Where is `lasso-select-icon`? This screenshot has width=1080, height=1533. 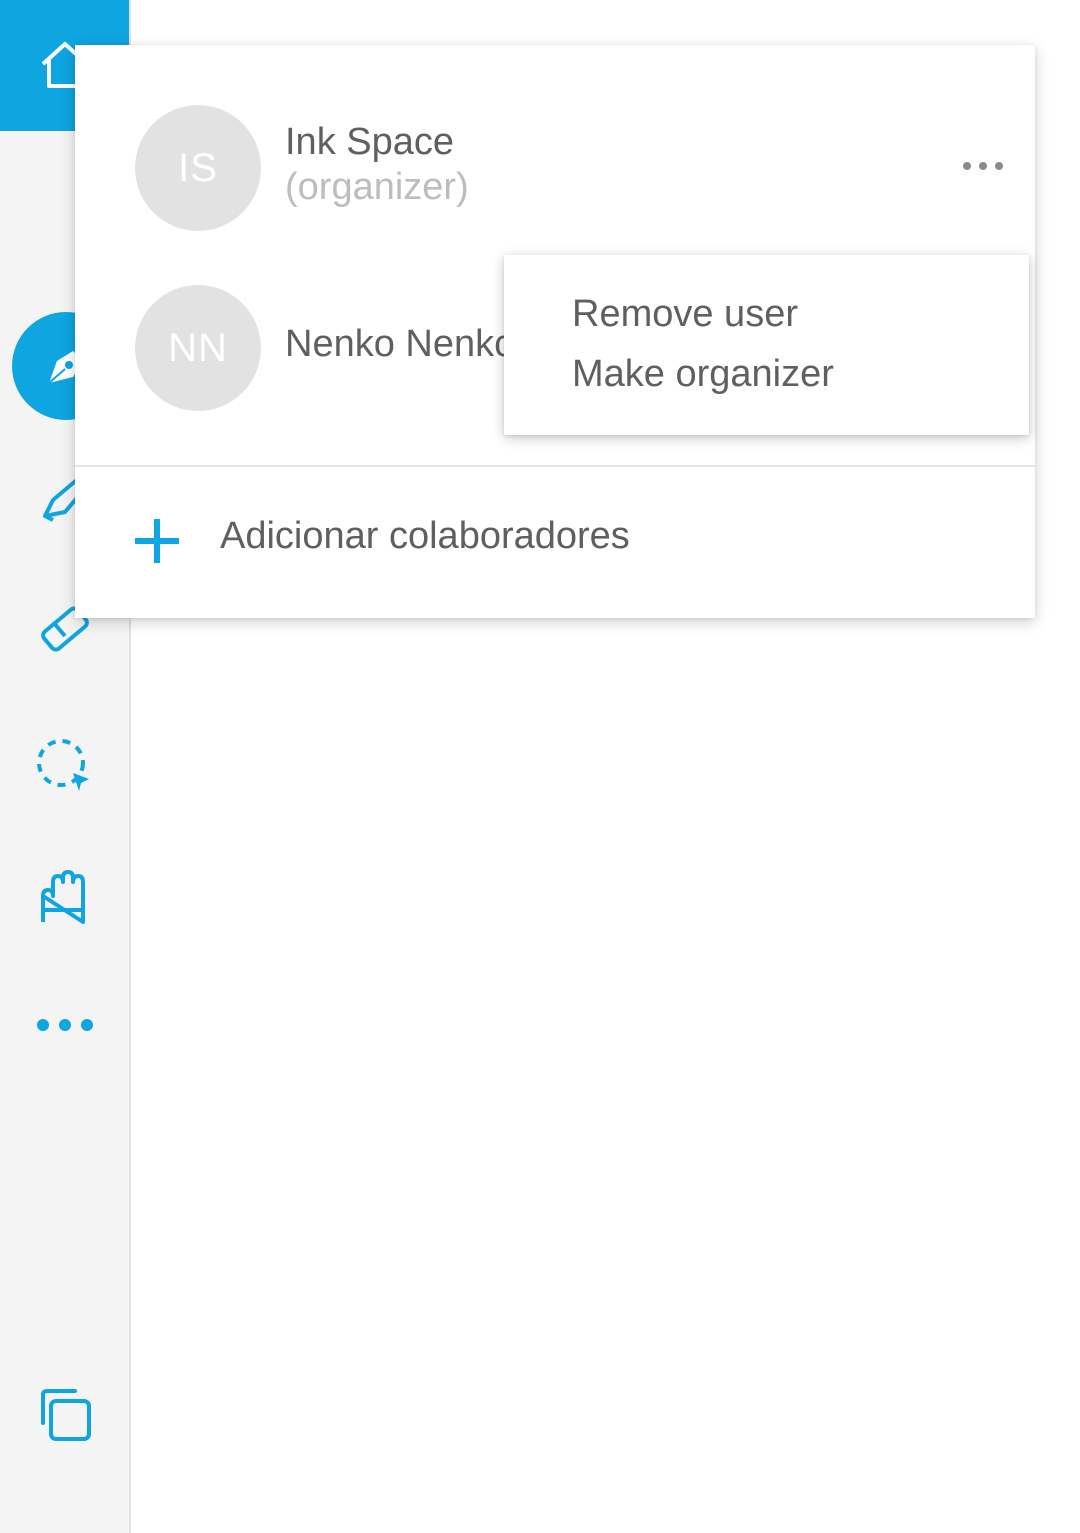 lasso-select-icon is located at coordinates (62, 765).